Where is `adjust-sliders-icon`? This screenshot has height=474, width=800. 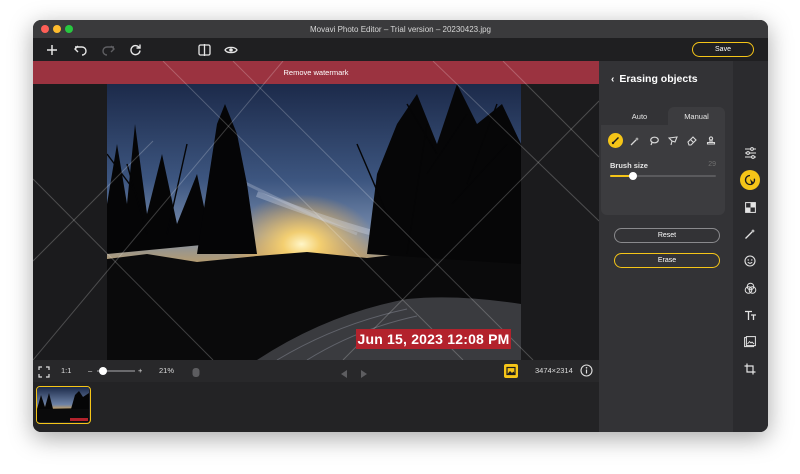
adjust-sliders-icon is located at coordinates (750, 153).